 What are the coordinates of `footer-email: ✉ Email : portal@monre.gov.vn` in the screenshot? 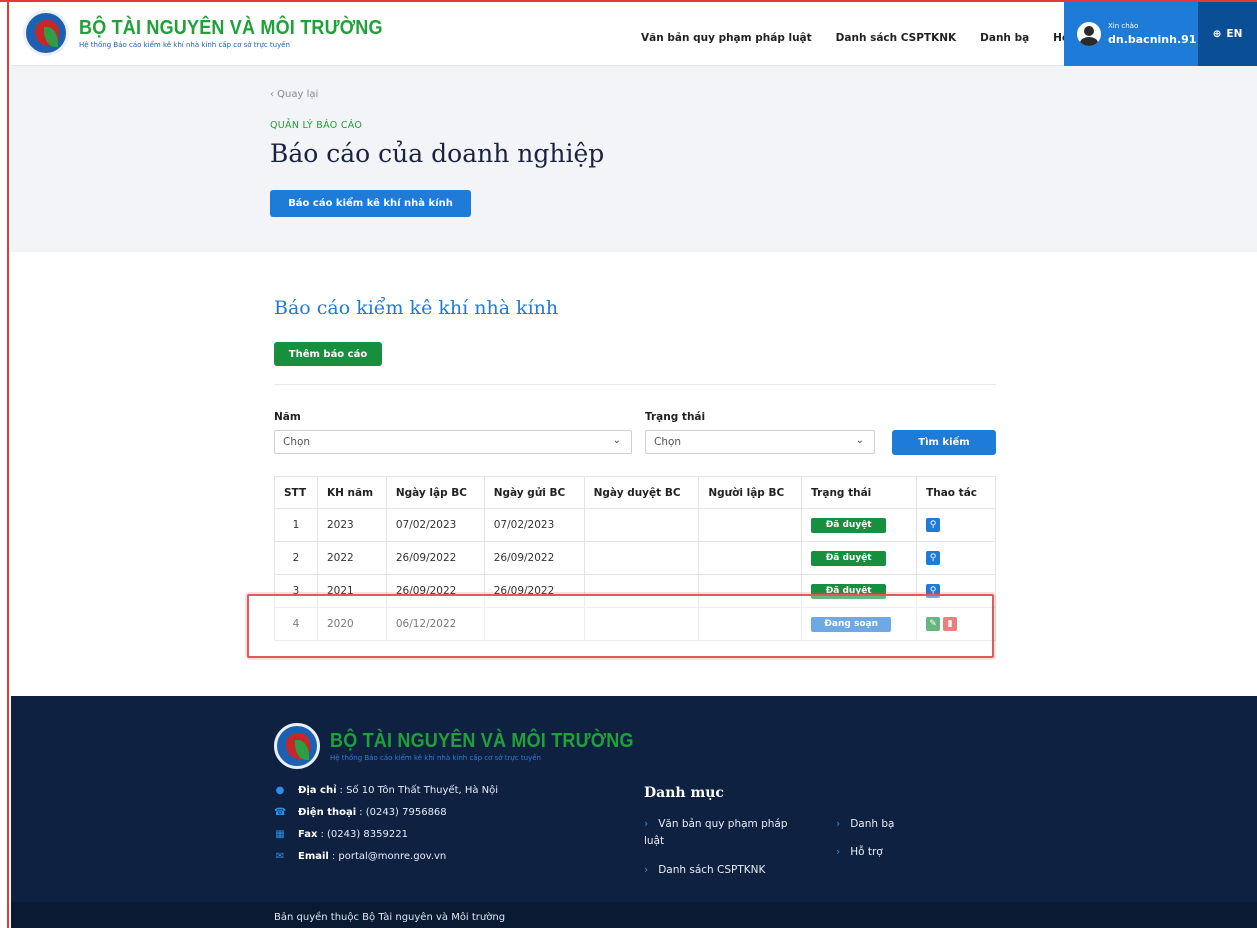 It's located at (360, 856).